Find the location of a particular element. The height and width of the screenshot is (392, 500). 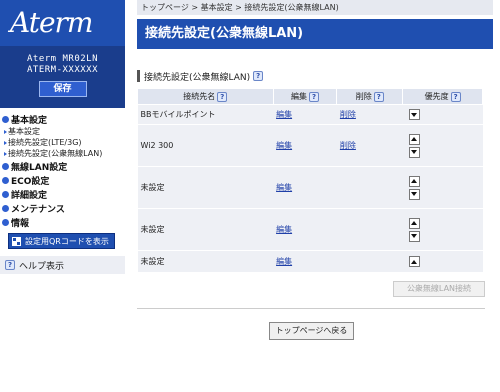

brand-logo-area: Aterm is located at coordinates (62, 23).